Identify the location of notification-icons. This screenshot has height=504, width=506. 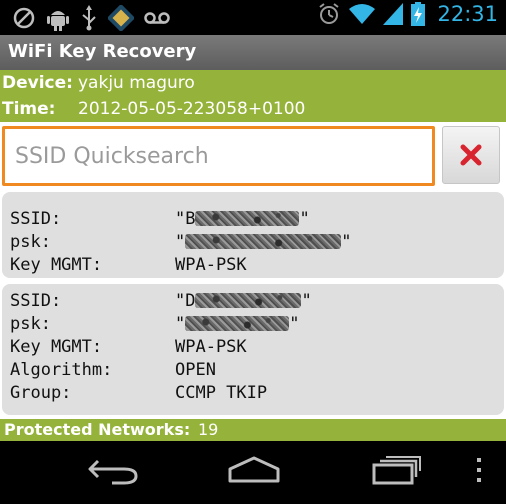
(91, 18).